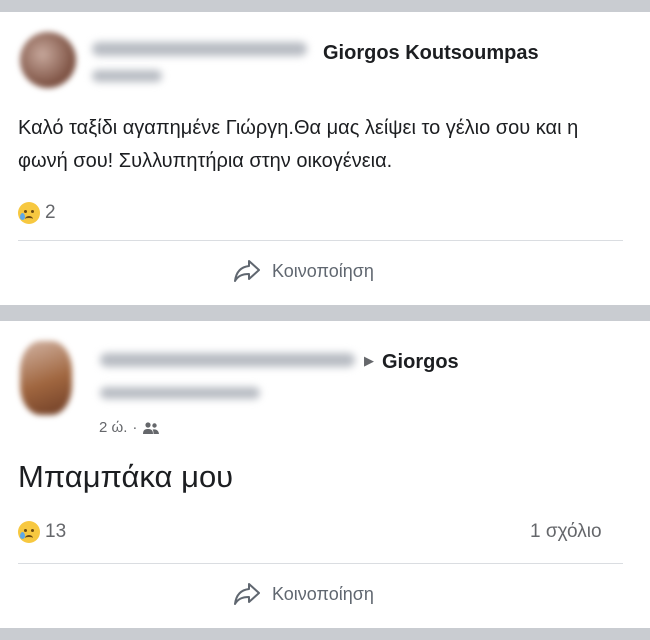  Describe the element at coordinates (126, 476) in the screenshot. I see `post-text: Μπαμπάκα μου` at that location.